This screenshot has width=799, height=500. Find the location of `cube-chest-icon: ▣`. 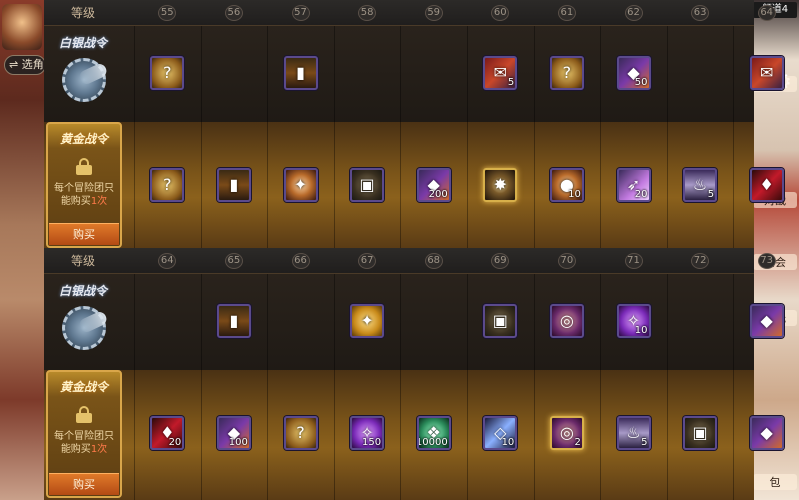

cube-chest-icon: ▣ is located at coordinates (500, 320).